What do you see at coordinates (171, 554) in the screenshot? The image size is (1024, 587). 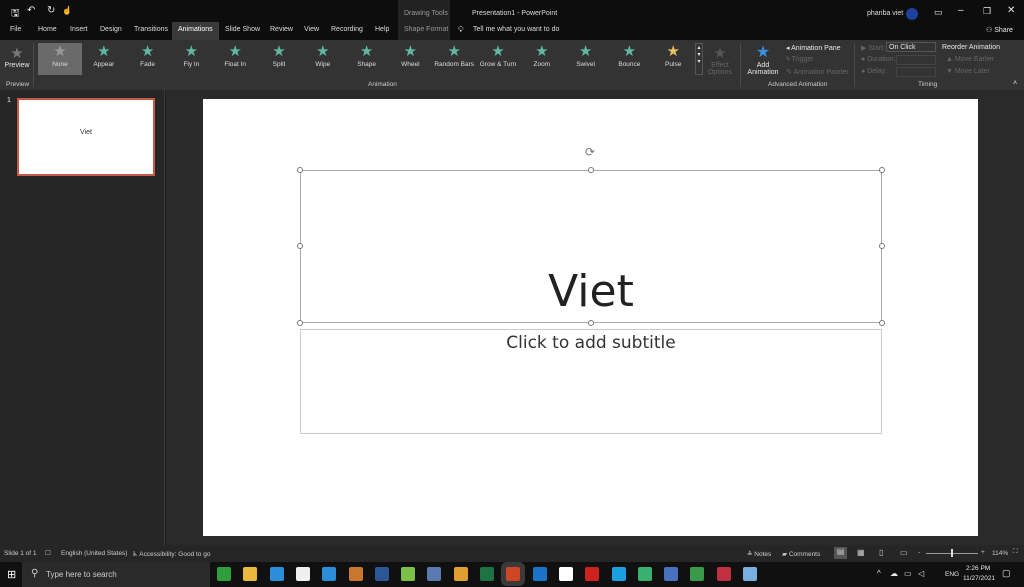 I see `accessibility-button: ♿︎ Accessibility: Good to go` at bounding box center [171, 554].